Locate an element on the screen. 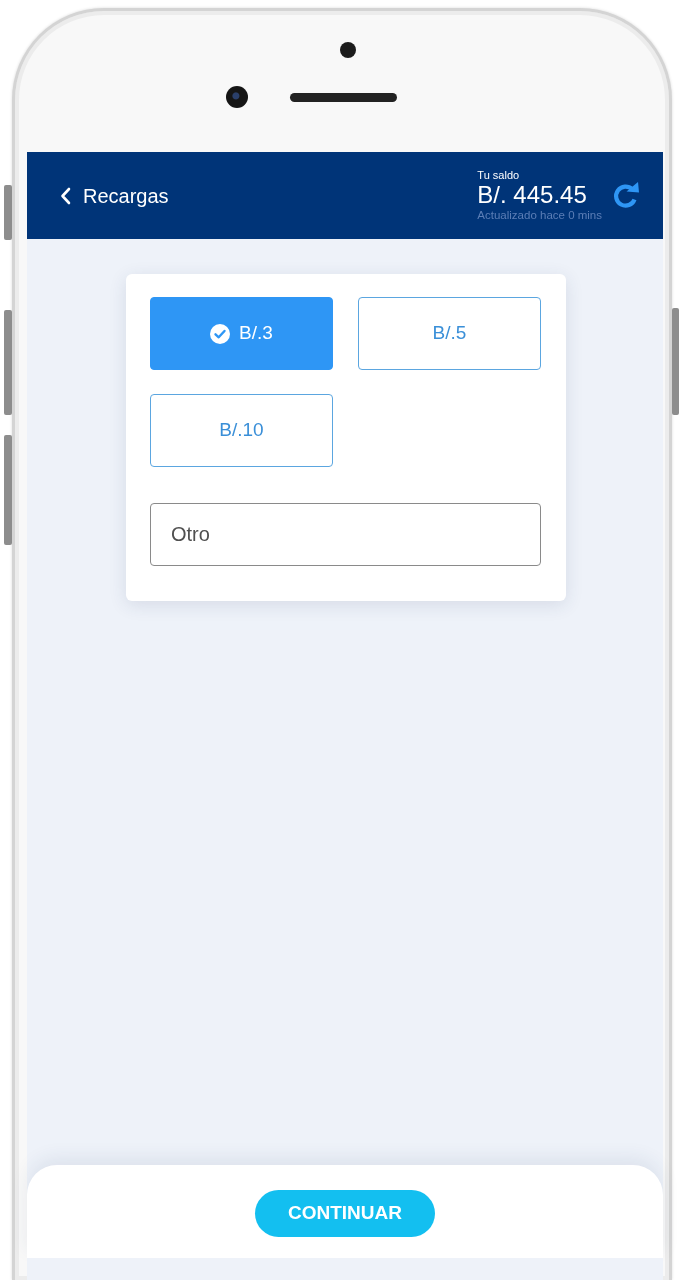 The height and width of the screenshot is (1280, 683). amount-option: B/.3 is located at coordinates (241, 333).